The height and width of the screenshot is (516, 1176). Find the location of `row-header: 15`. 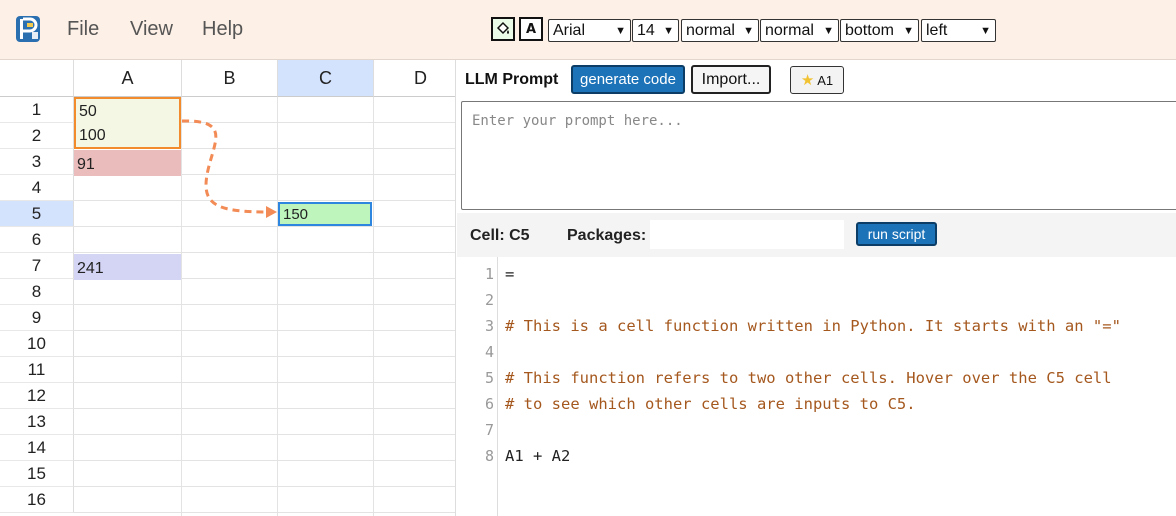

row-header: 15 is located at coordinates (37, 474).